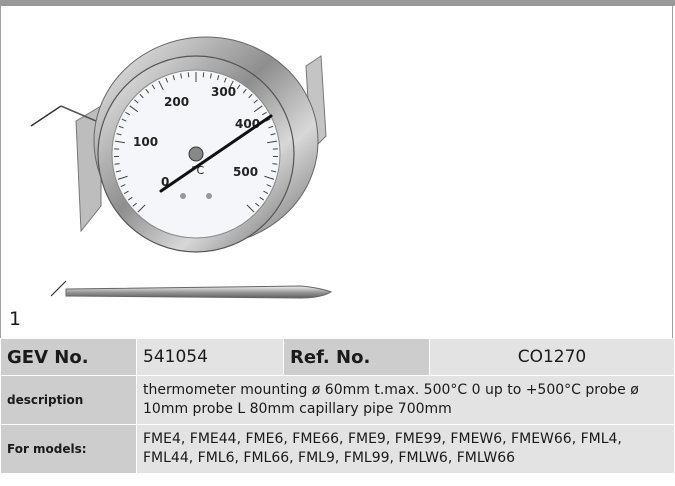  I want to click on table-row: GEV No. 541054 Ref. No. CO1270, so click(337, 357).